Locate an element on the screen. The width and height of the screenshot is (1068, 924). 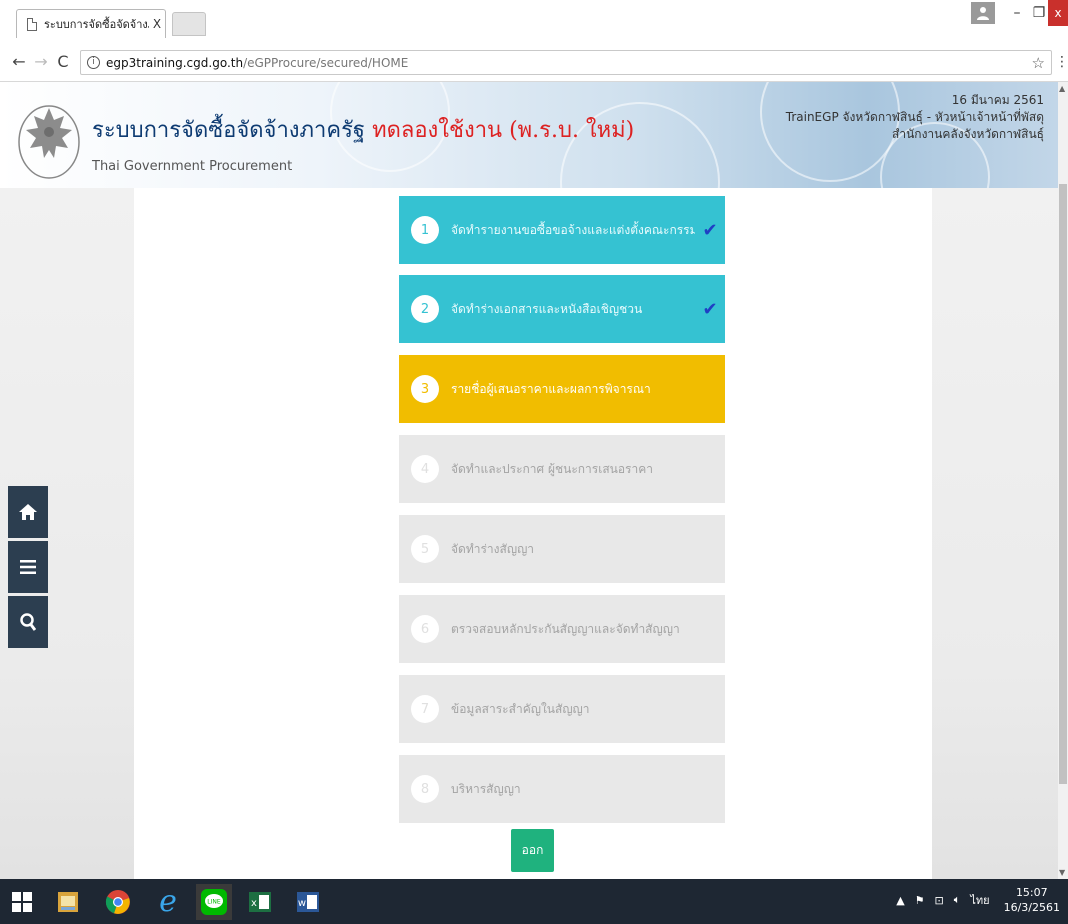
site-subtitle: Thai Government Procurement is located at coordinates (192, 166).